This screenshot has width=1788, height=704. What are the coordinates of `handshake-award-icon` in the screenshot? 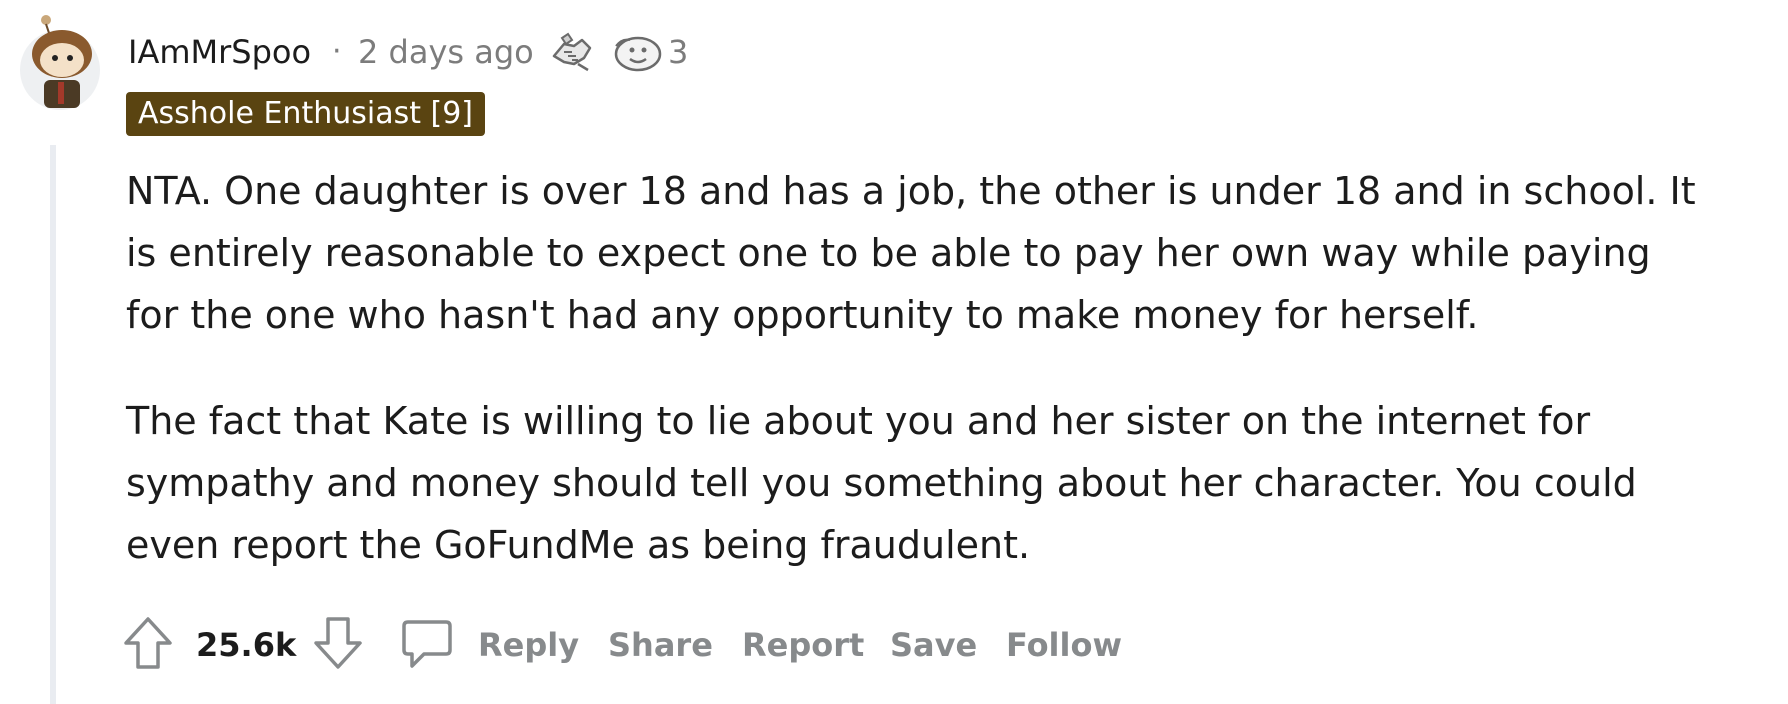 It's located at (572, 52).